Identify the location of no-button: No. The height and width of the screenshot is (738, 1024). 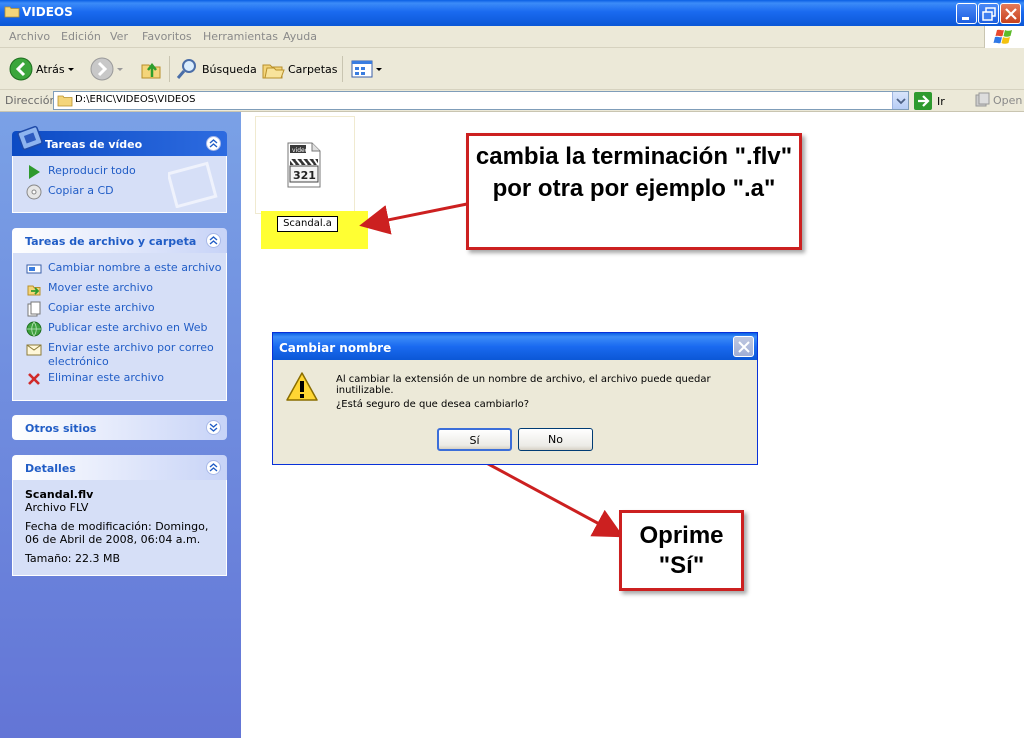
(555, 439).